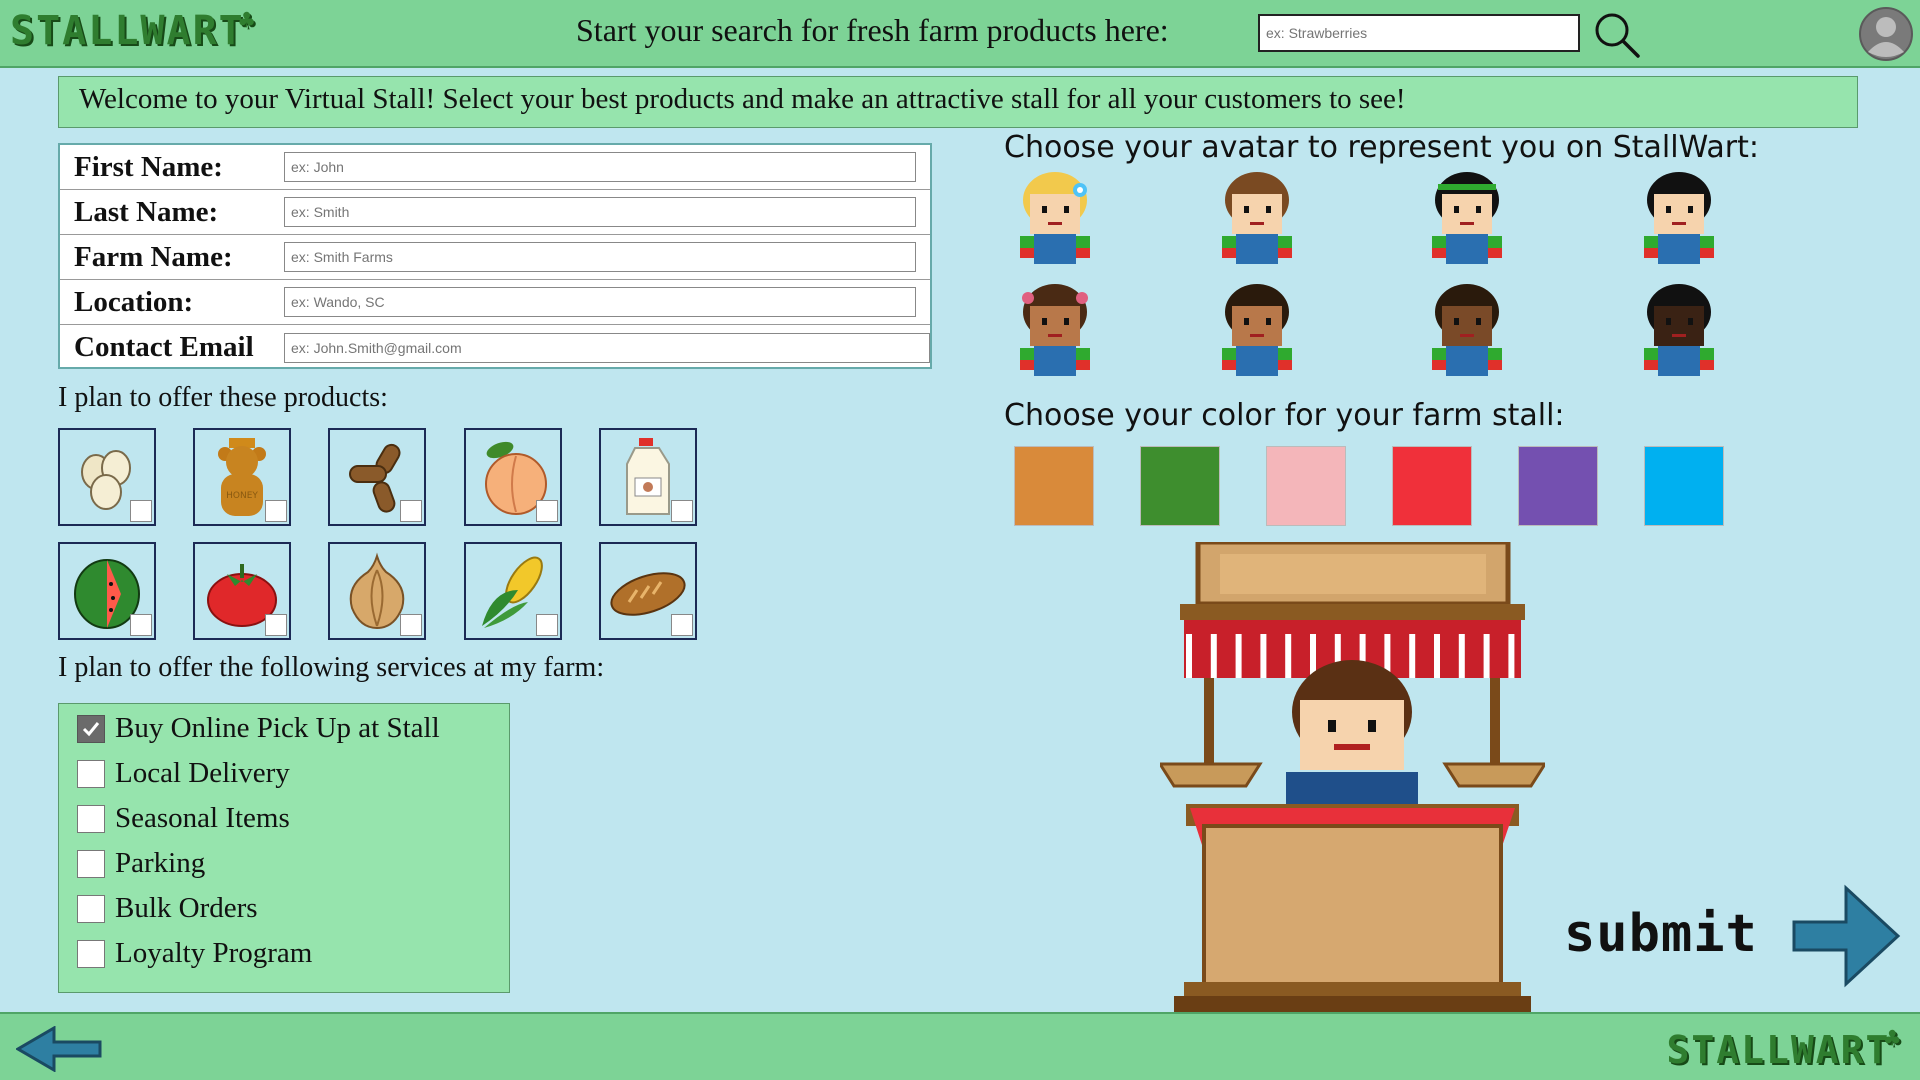 This screenshot has height=1080, width=1920. Describe the element at coordinates (600, 212) in the screenshot. I see `last-name-input` at that location.